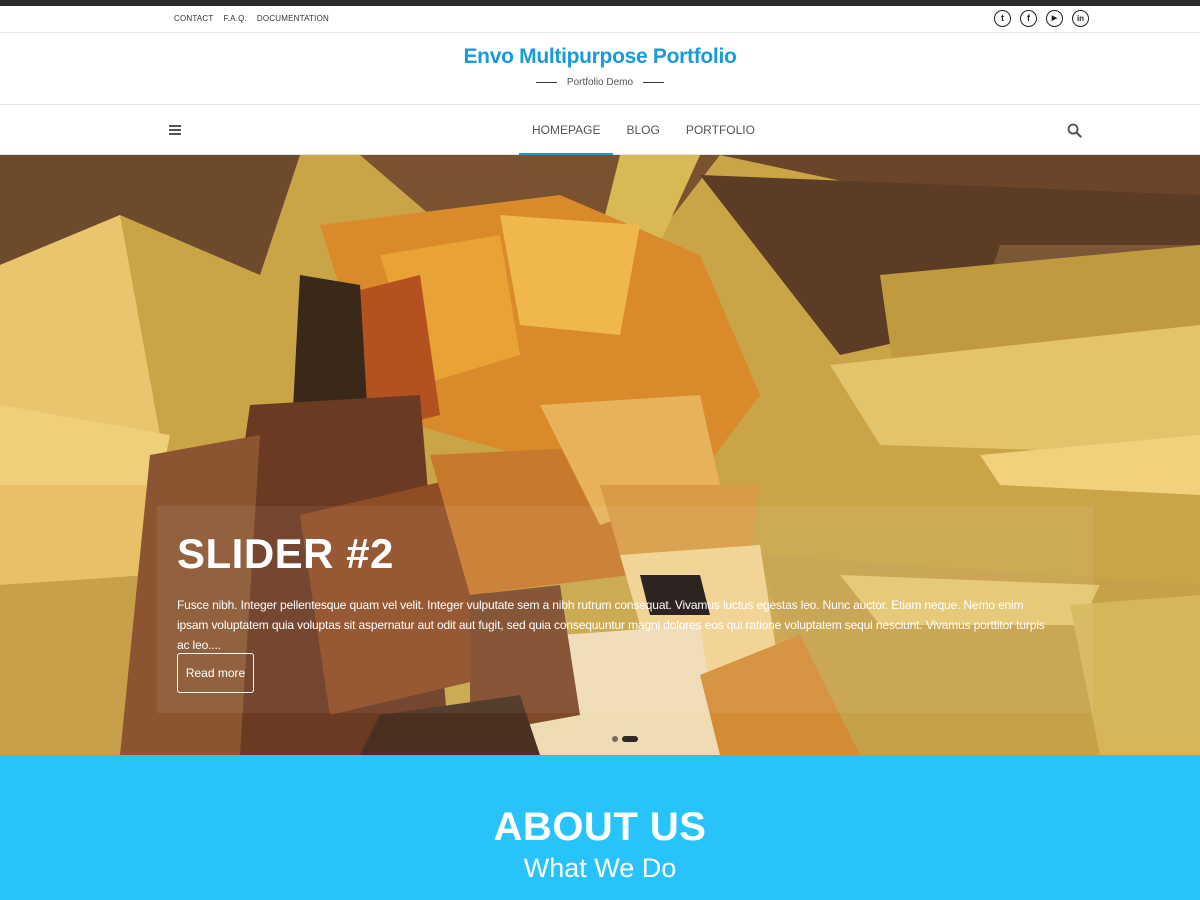 The width and height of the screenshot is (1200, 900). Describe the element at coordinates (293, 18) in the screenshot. I see `top-menu-documentation: DOCUMENTATION` at that location.